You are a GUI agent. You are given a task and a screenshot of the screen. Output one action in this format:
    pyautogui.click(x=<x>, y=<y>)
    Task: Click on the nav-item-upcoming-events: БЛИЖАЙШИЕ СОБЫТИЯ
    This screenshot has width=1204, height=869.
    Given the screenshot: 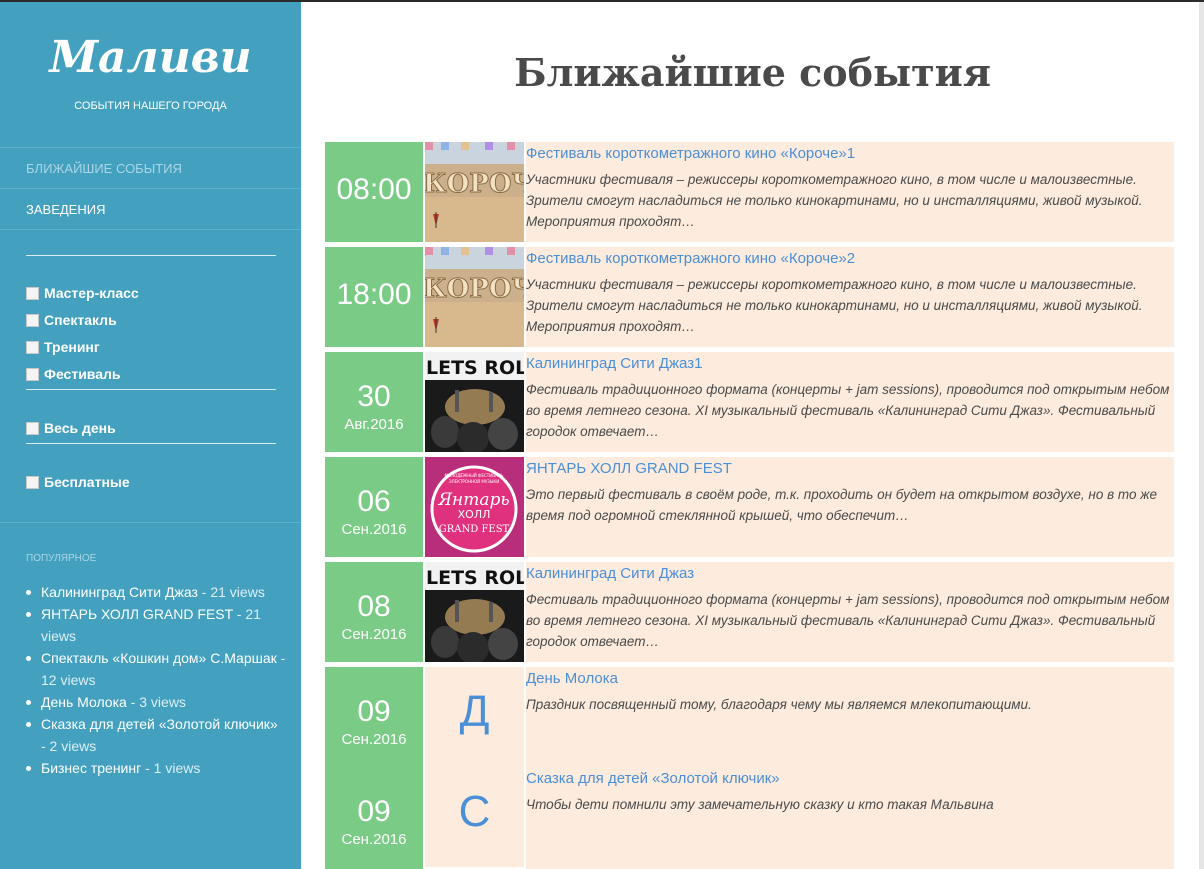 What is the action you would take?
    pyautogui.click(x=104, y=168)
    